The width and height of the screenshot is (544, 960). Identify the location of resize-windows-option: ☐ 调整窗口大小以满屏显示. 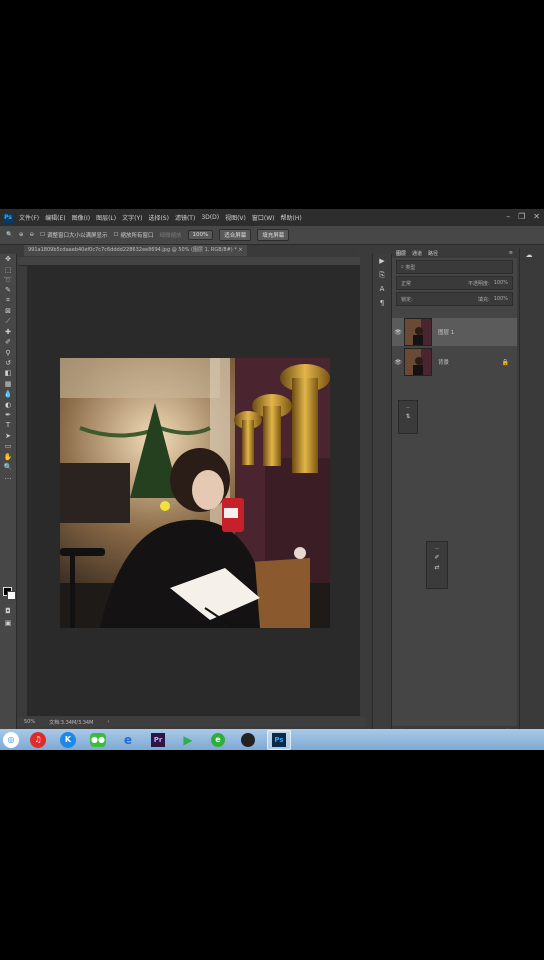
(73, 235).